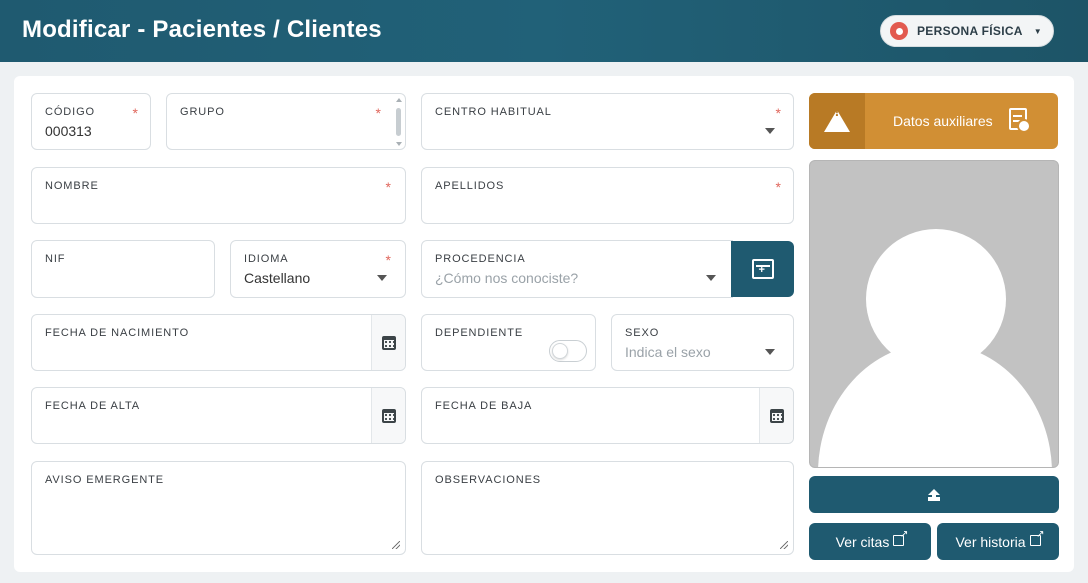 The width and height of the screenshot is (1088, 583). I want to click on ver-citas-button: Ver citas, so click(870, 541).